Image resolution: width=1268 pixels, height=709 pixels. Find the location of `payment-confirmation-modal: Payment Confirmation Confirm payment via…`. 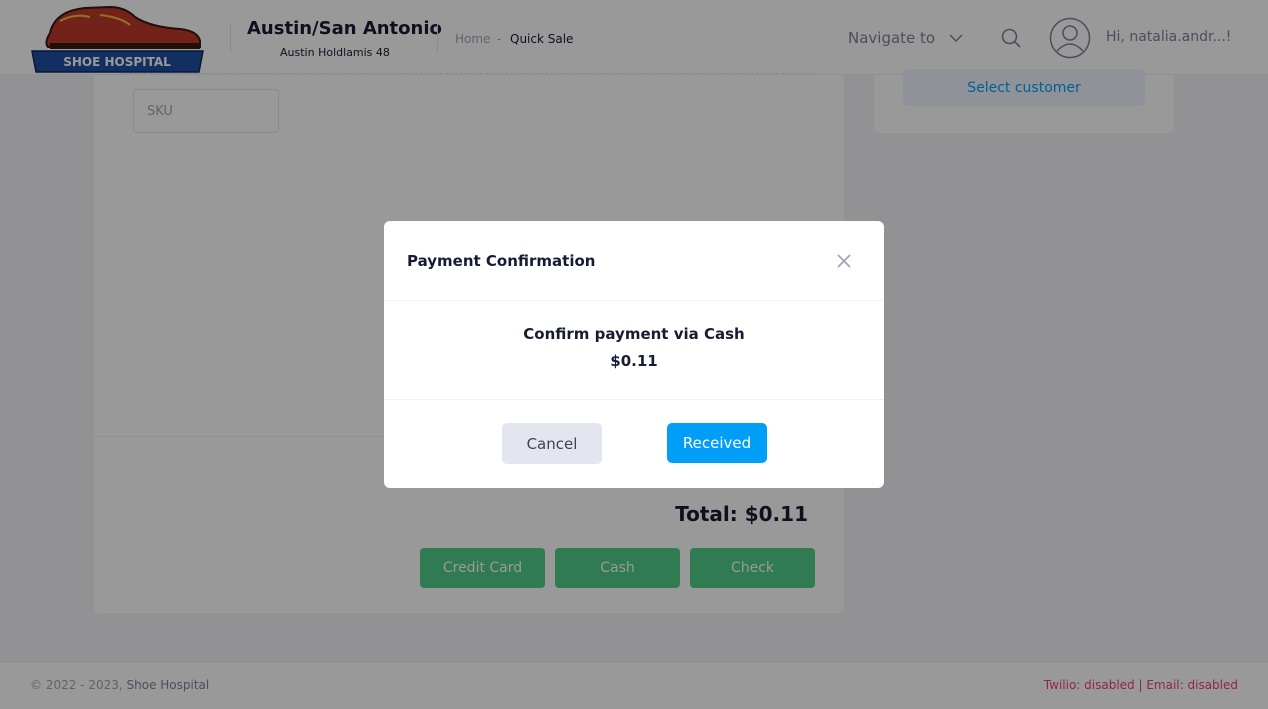

payment-confirmation-modal: Payment Confirmation Confirm payment via… is located at coordinates (634, 354).